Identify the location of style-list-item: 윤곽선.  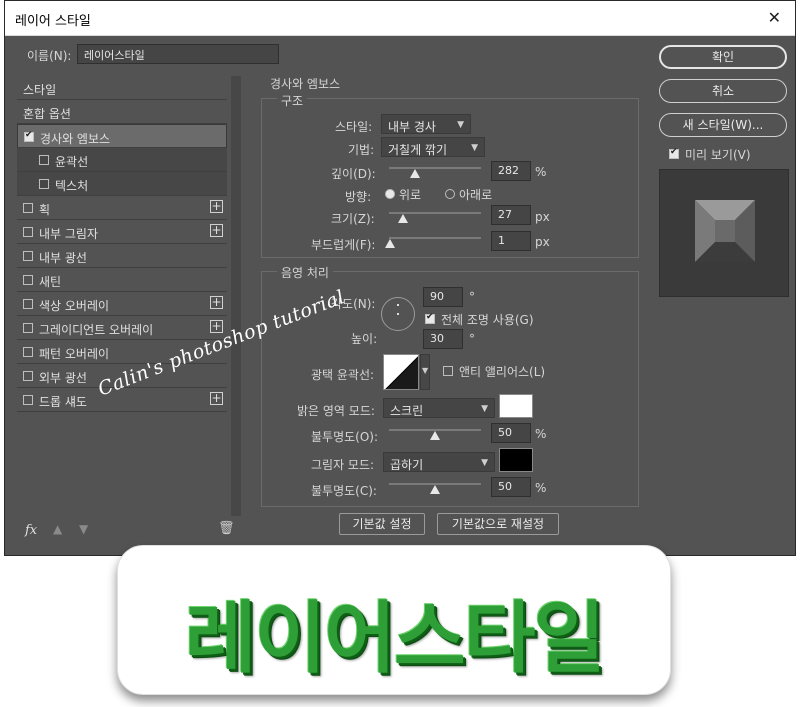
(122, 160).